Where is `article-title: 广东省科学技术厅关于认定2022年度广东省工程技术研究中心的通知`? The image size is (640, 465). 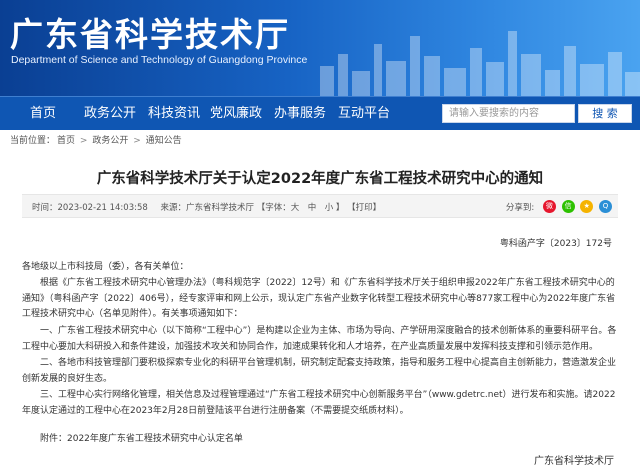
article-title: 广东省科学技术厅关于认定2022年度广东省工程技术研究中心的通知 is located at coordinates (320, 179).